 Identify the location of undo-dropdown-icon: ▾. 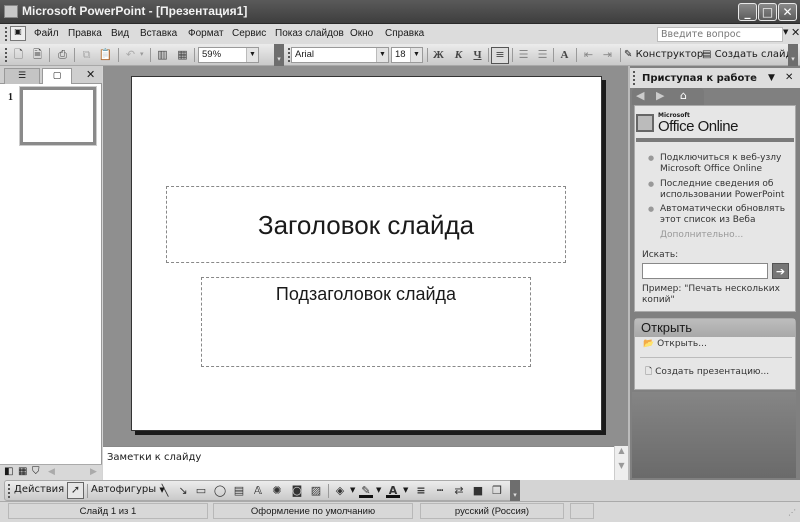
(142, 54).